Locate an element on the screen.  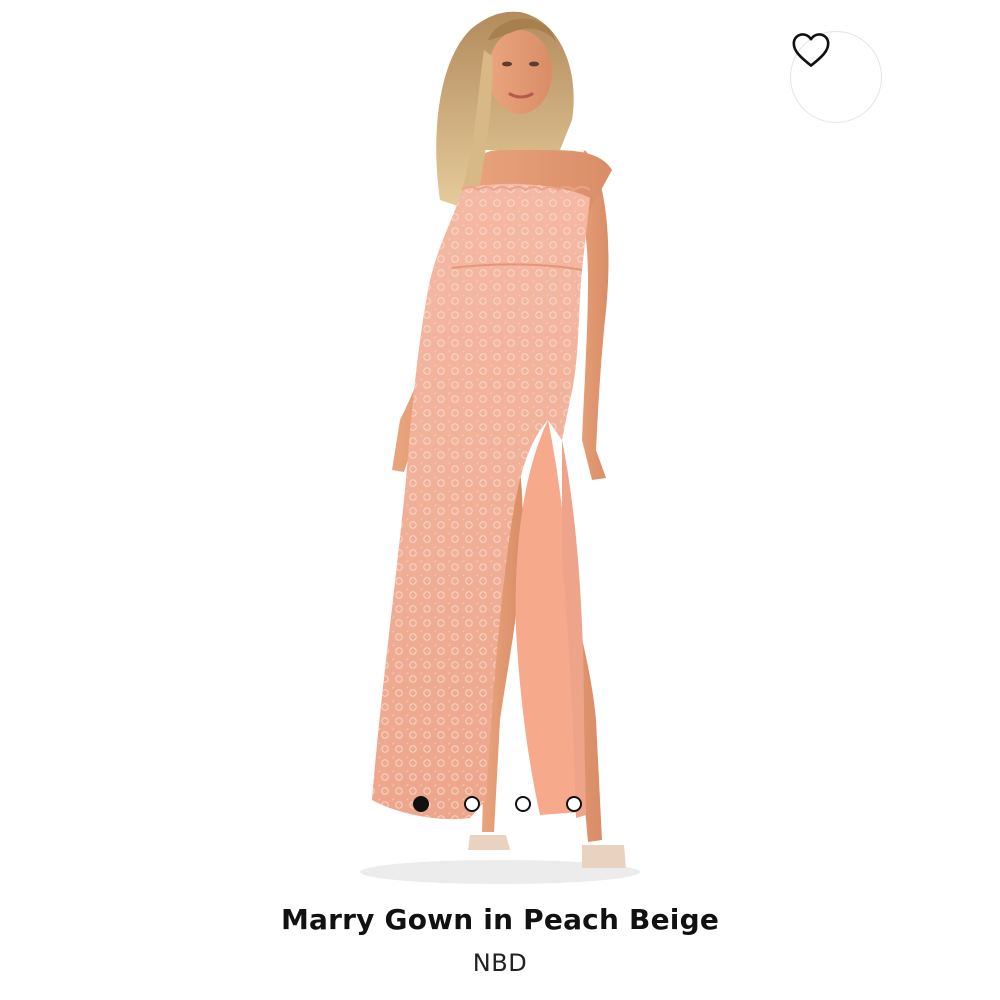
favorite-button is located at coordinates (836, 77).